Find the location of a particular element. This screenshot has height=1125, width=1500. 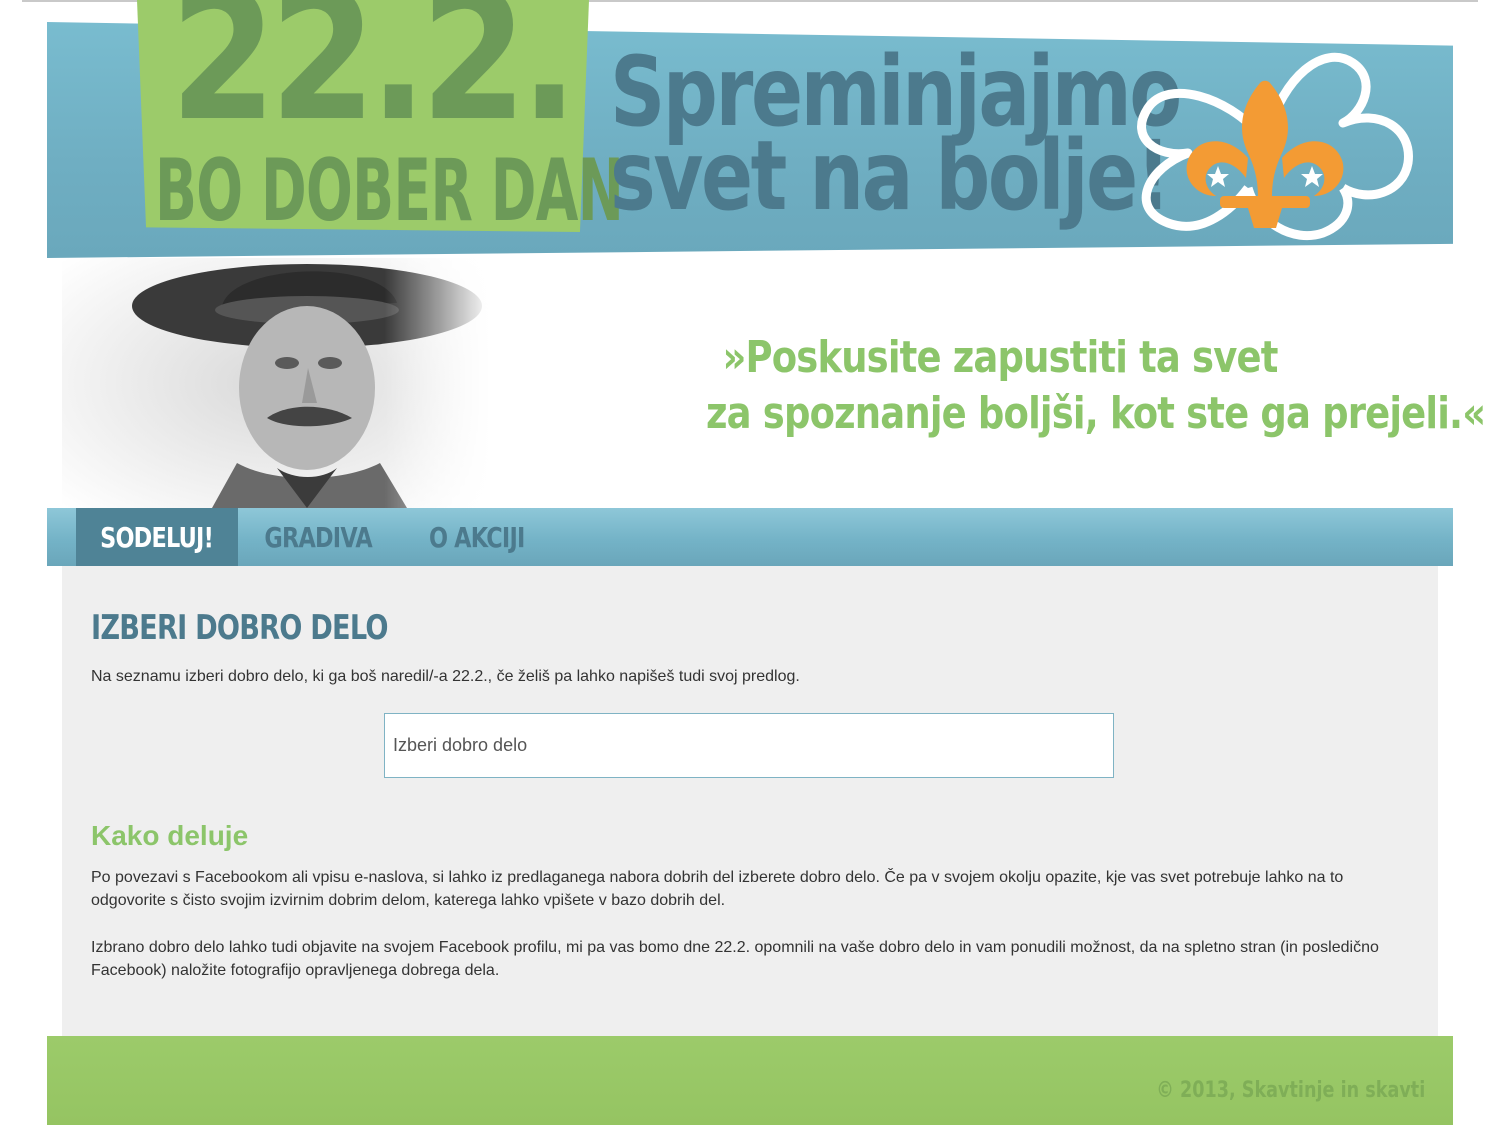

main-navigation: SODELUJ! GRADIVA O AKCIJI is located at coordinates (750, 537).